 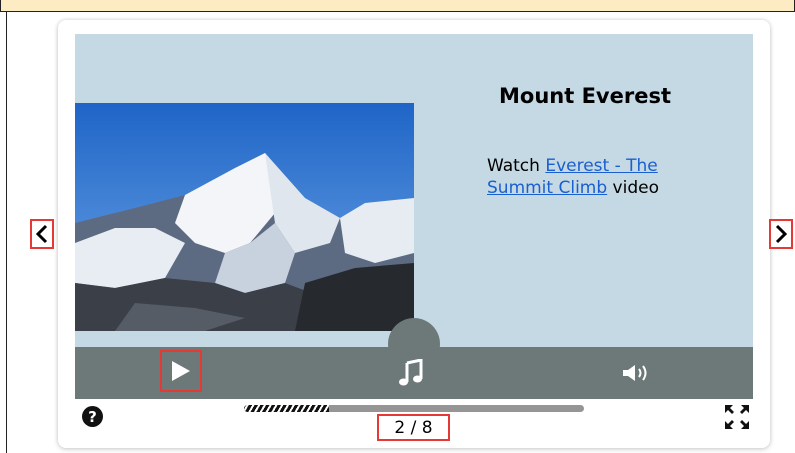 What do you see at coordinates (585, 96) in the screenshot?
I see `slide-title: Mount Everest` at bounding box center [585, 96].